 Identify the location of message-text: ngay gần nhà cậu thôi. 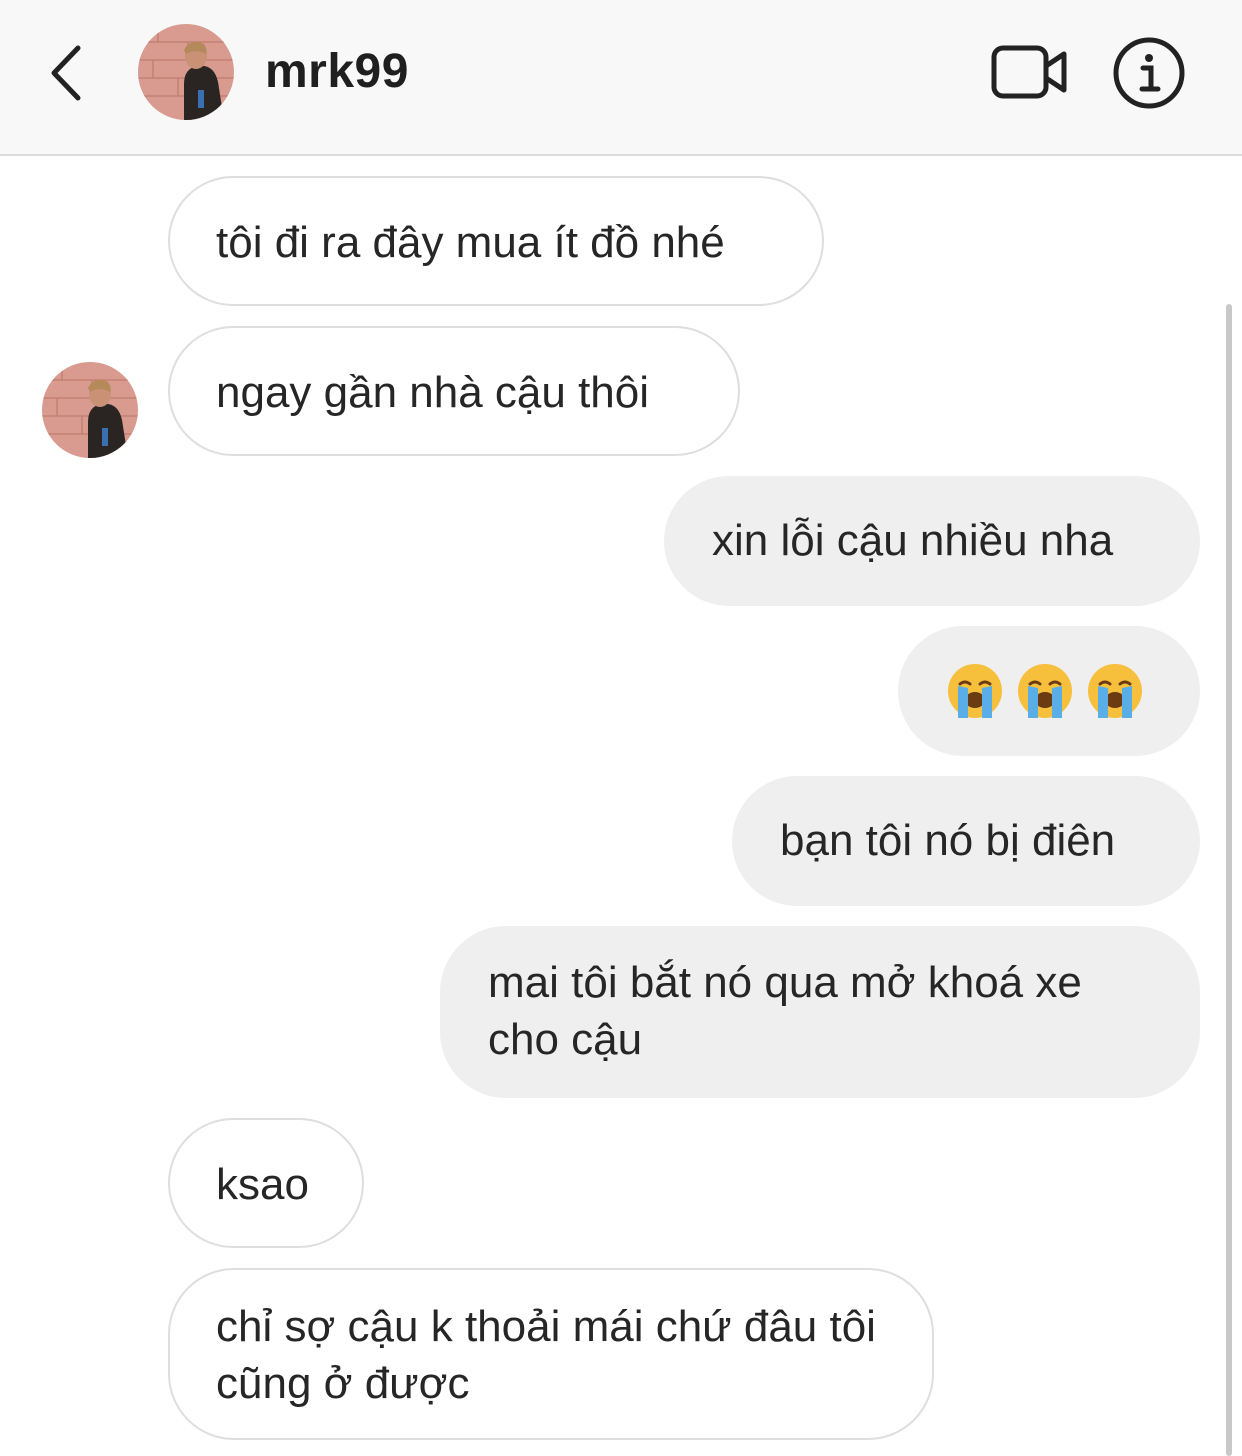
(433, 392).